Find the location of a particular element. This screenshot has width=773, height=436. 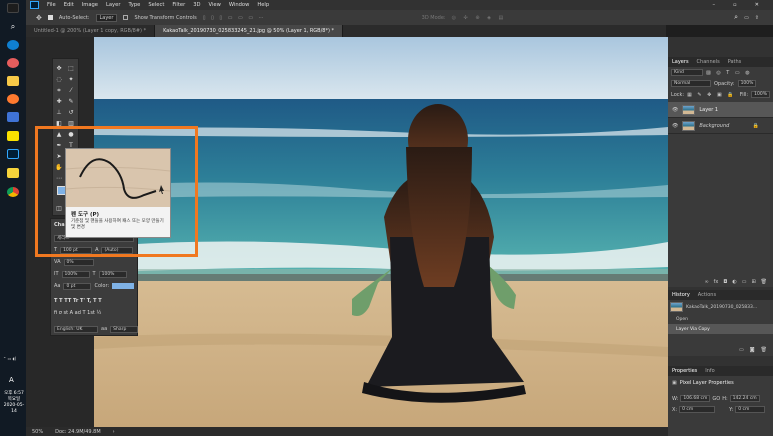

menu-file: File is located at coordinates (51, 5).